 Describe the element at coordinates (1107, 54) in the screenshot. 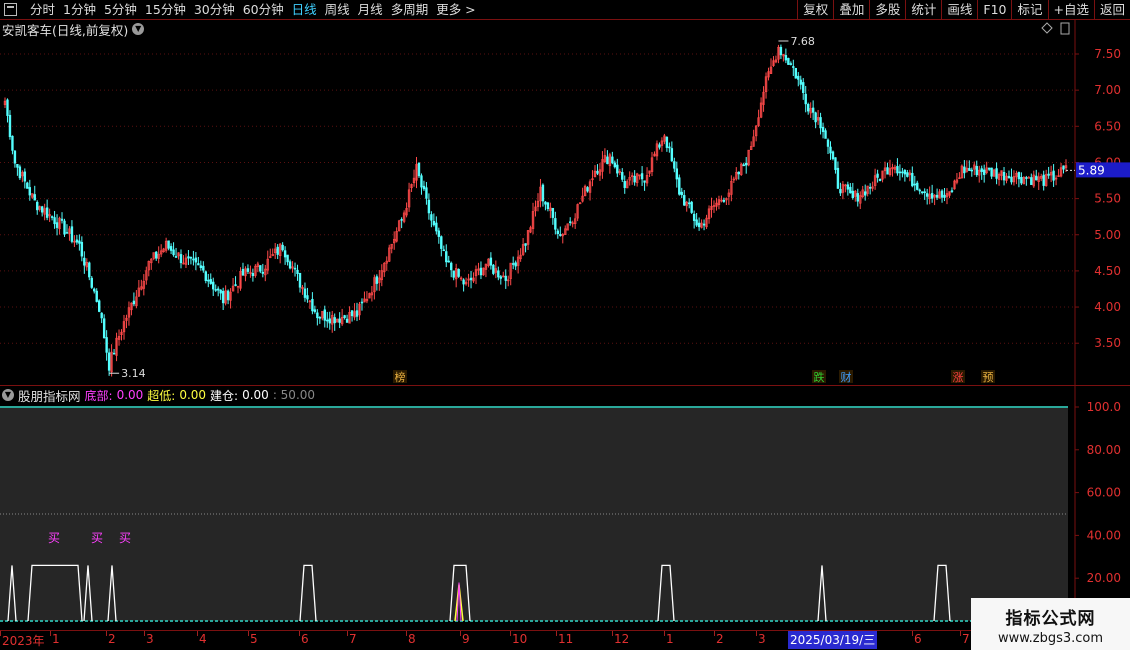

I see `price-label: 7.50` at that location.